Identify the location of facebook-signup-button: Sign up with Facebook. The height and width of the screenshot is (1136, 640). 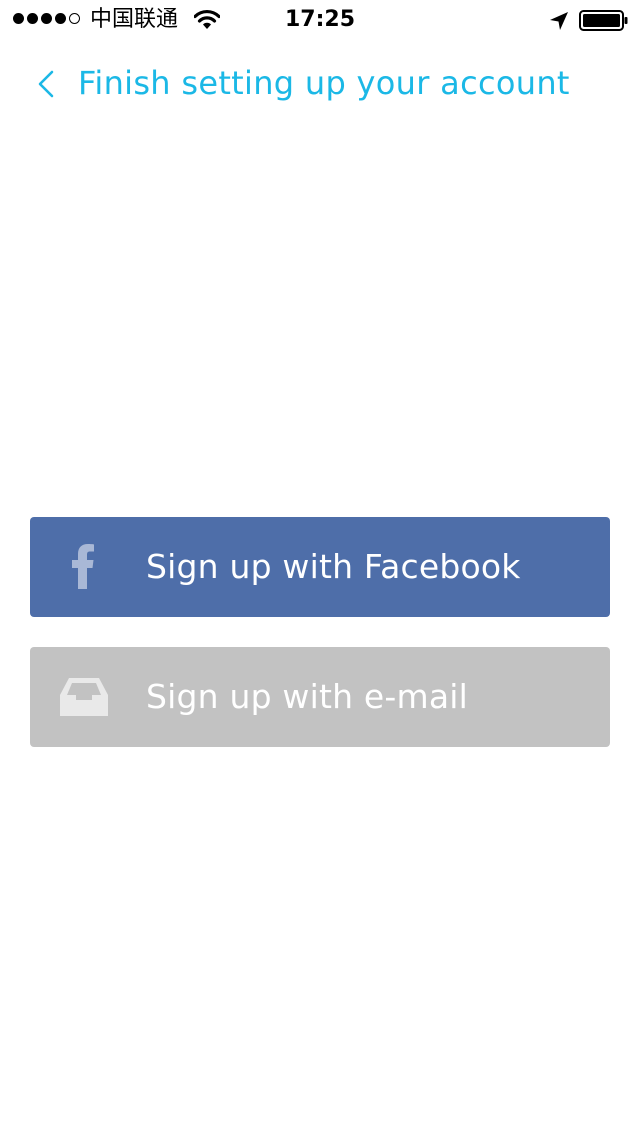
(320, 567).